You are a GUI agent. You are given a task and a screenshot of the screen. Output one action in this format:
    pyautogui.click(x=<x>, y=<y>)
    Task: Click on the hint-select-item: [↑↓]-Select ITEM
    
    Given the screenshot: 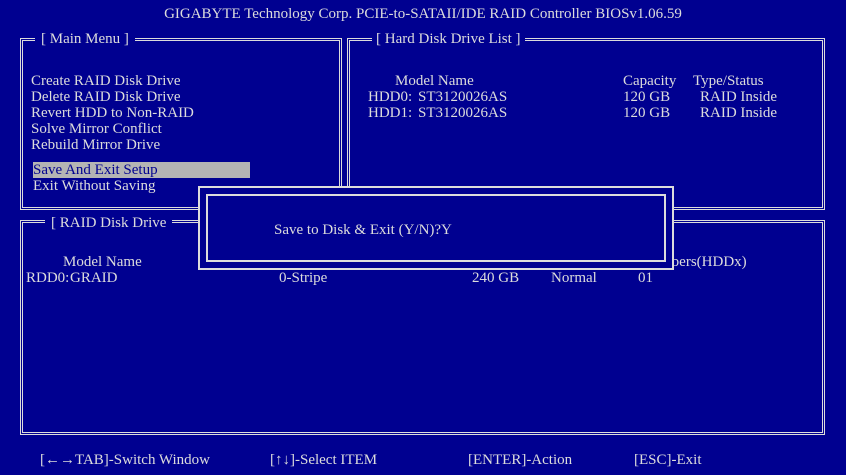 What is the action you would take?
    pyautogui.click(x=324, y=460)
    